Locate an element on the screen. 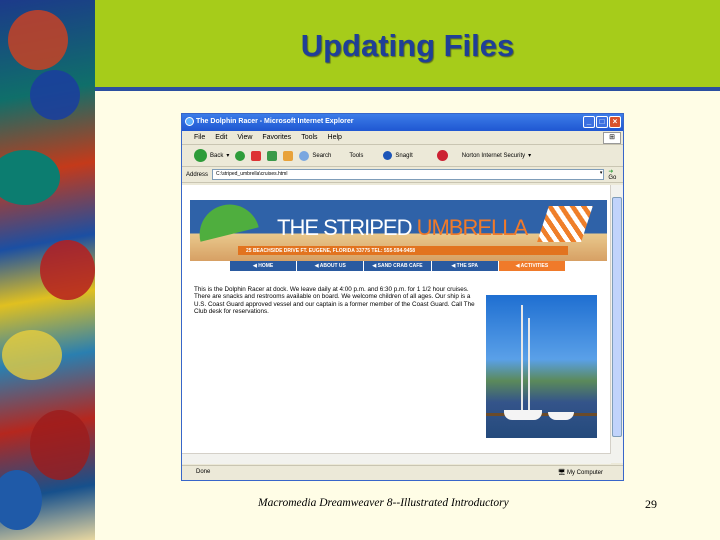  norton-security-button: Norton Internet Security ▾ is located at coordinates (496, 156).